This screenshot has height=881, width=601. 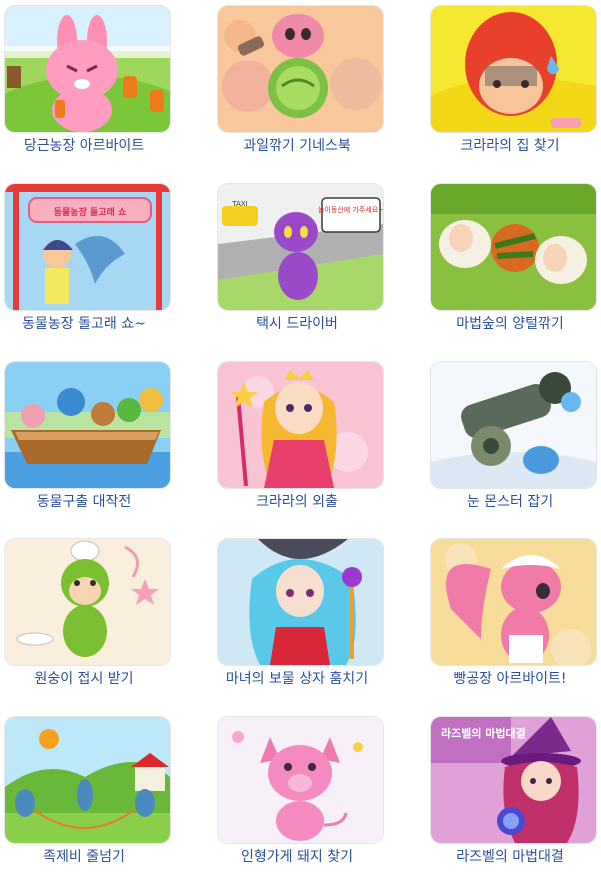 What do you see at coordinates (300, 602) in the screenshot?
I see `blue-witch-icon` at bounding box center [300, 602].